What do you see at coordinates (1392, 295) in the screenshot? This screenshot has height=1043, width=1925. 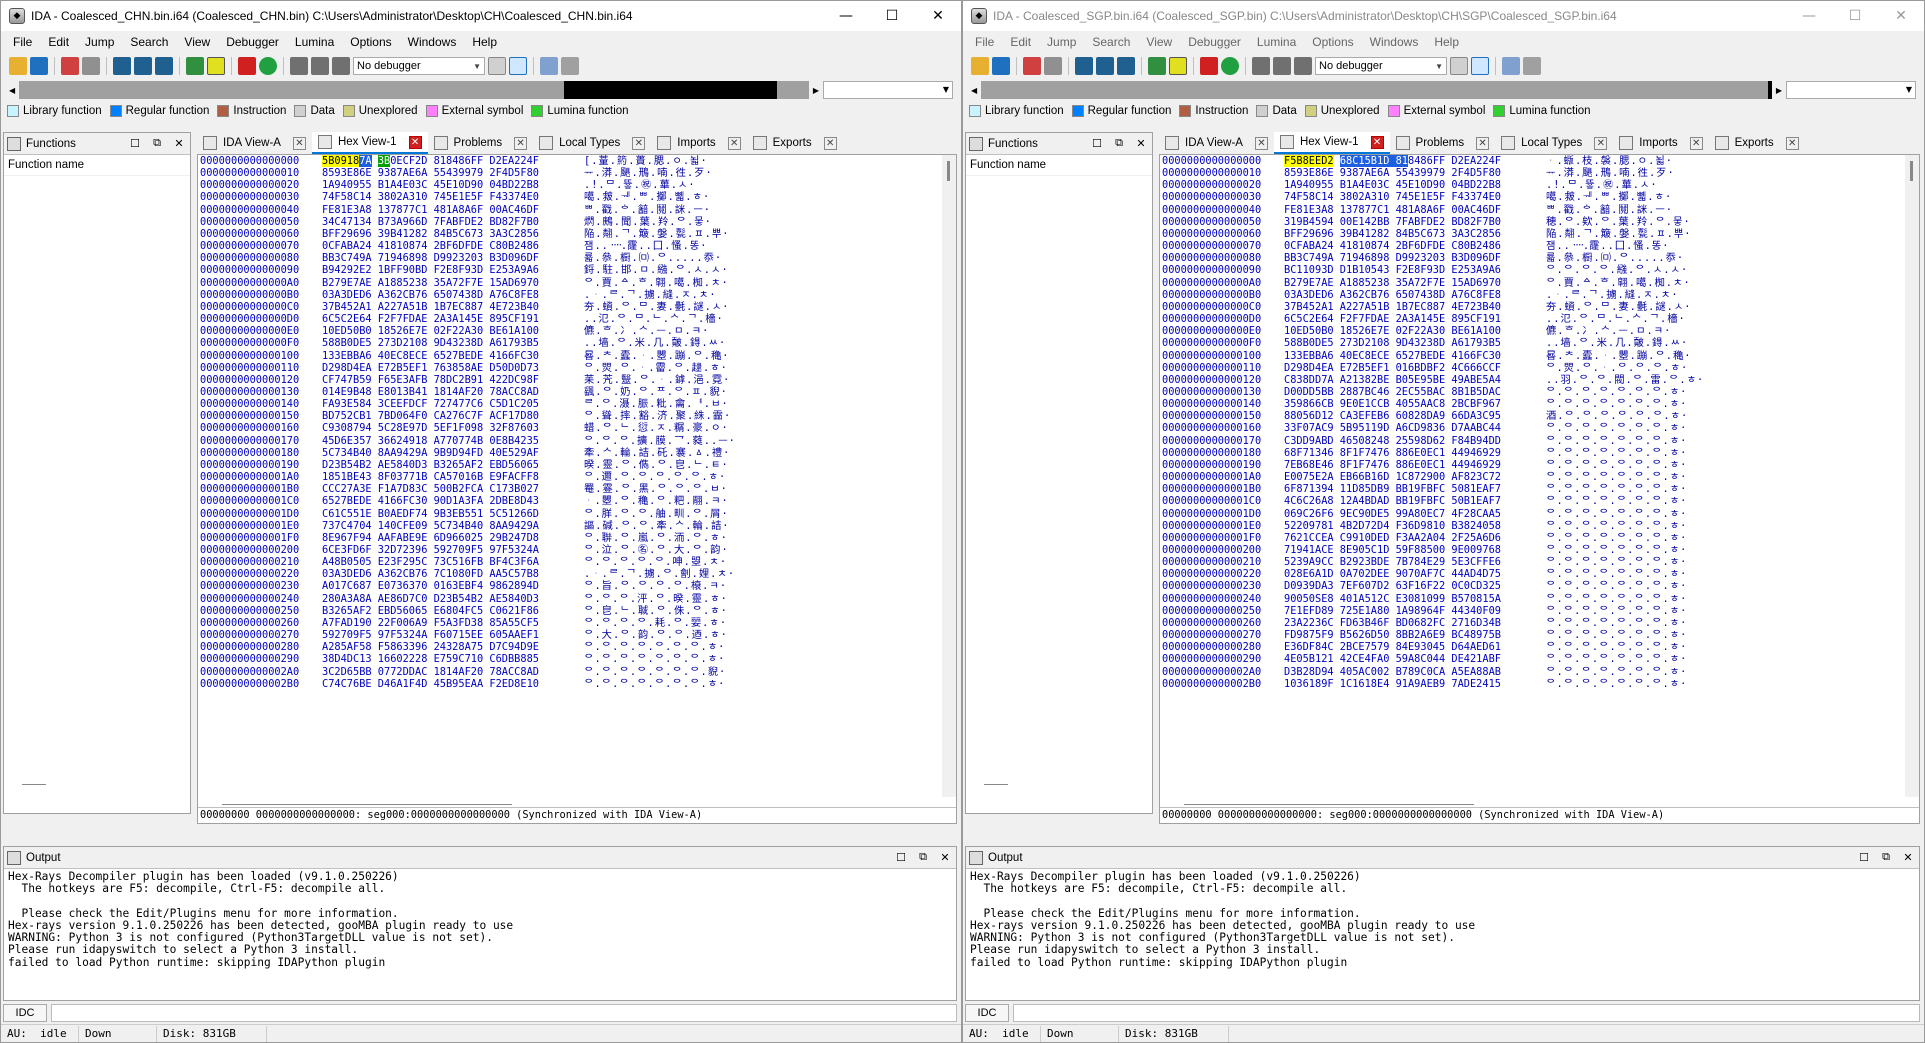 I see `hex-byte-group: 03A3DED6 A362CB76 6507438D A76C8FE8` at bounding box center [1392, 295].